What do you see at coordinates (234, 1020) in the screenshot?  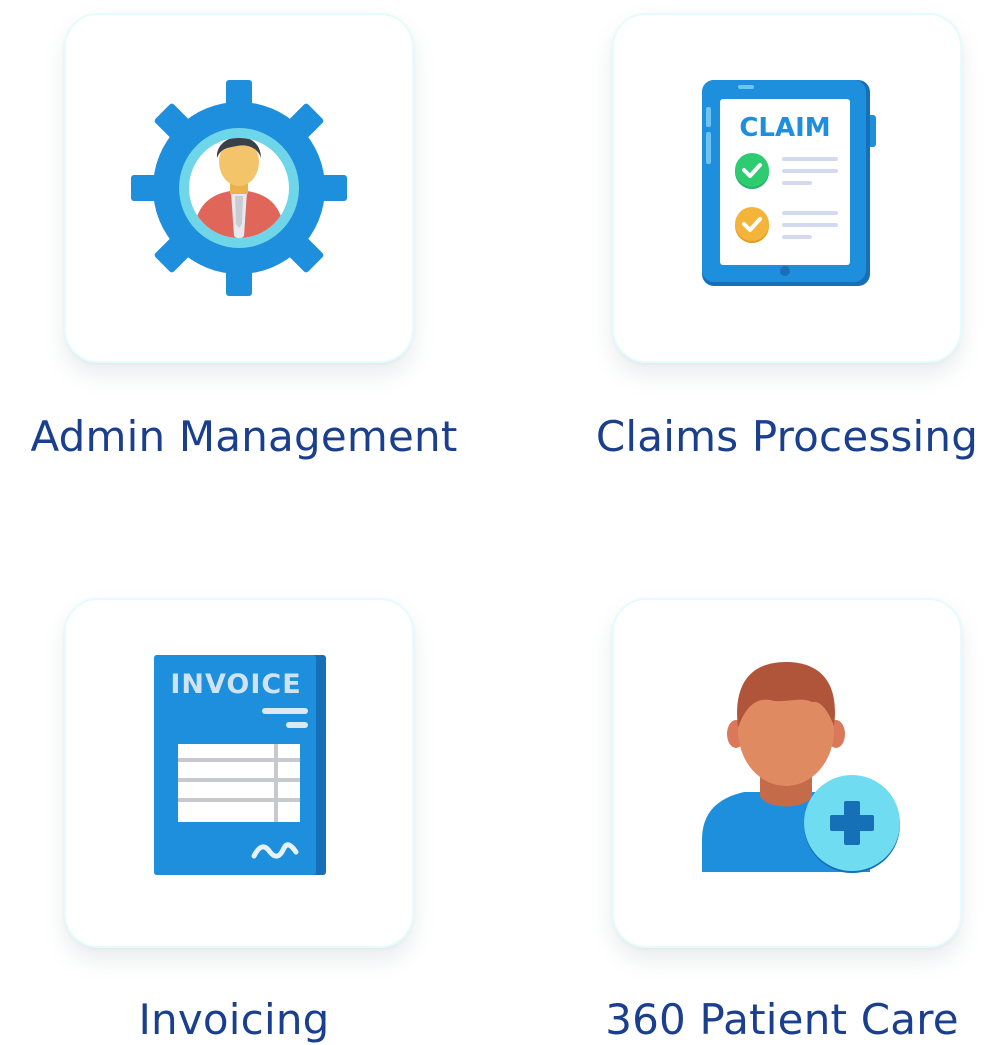 I see `invoicing-label: Invoicing` at bounding box center [234, 1020].